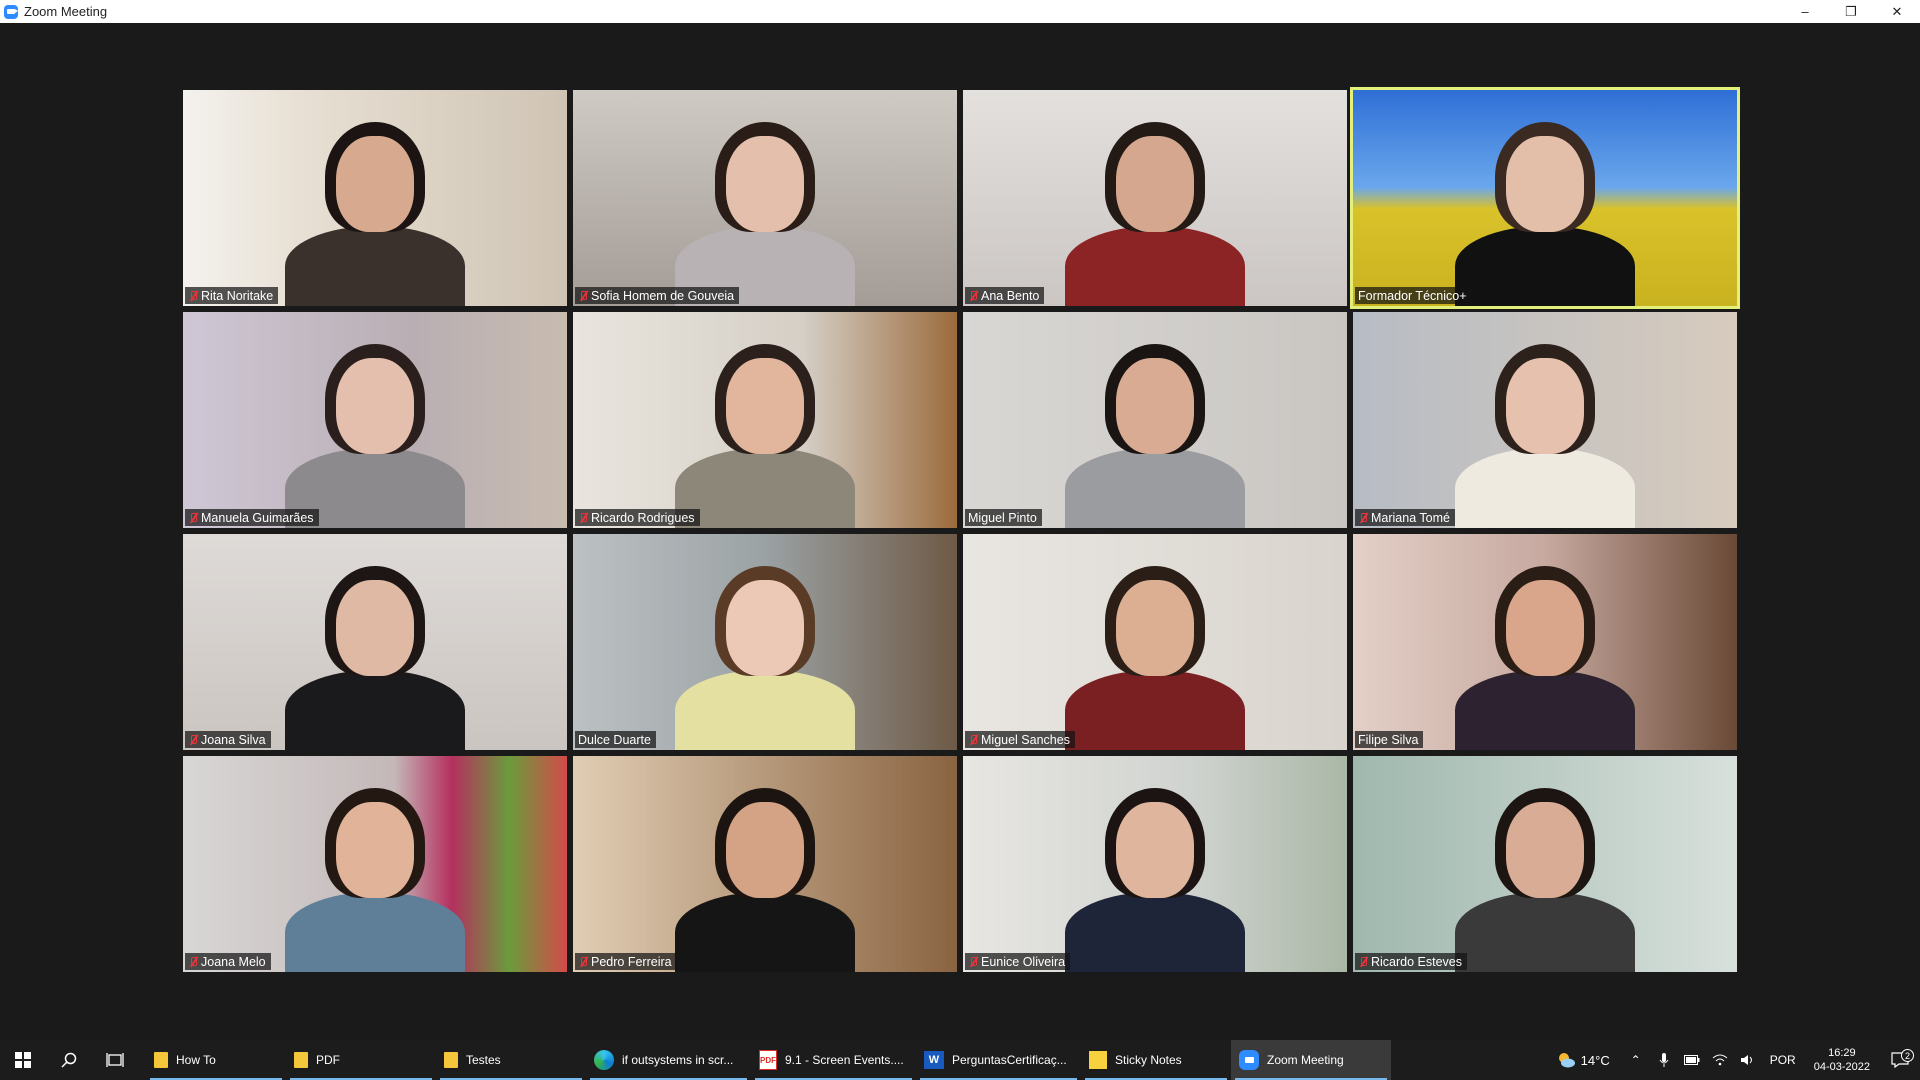 Image resolution: width=1920 pixels, height=1080 pixels. What do you see at coordinates (1805, 11) in the screenshot?
I see `minimize-button: –` at bounding box center [1805, 11].